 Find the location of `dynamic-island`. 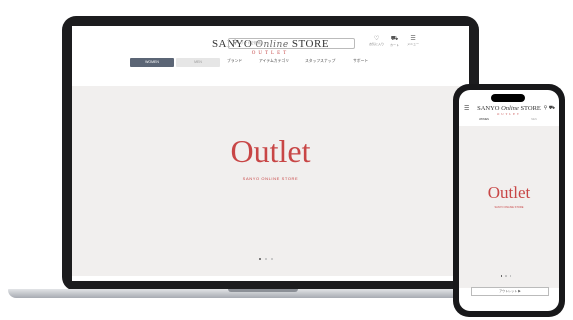

dynamic-island is located at coordinates (508, 98).